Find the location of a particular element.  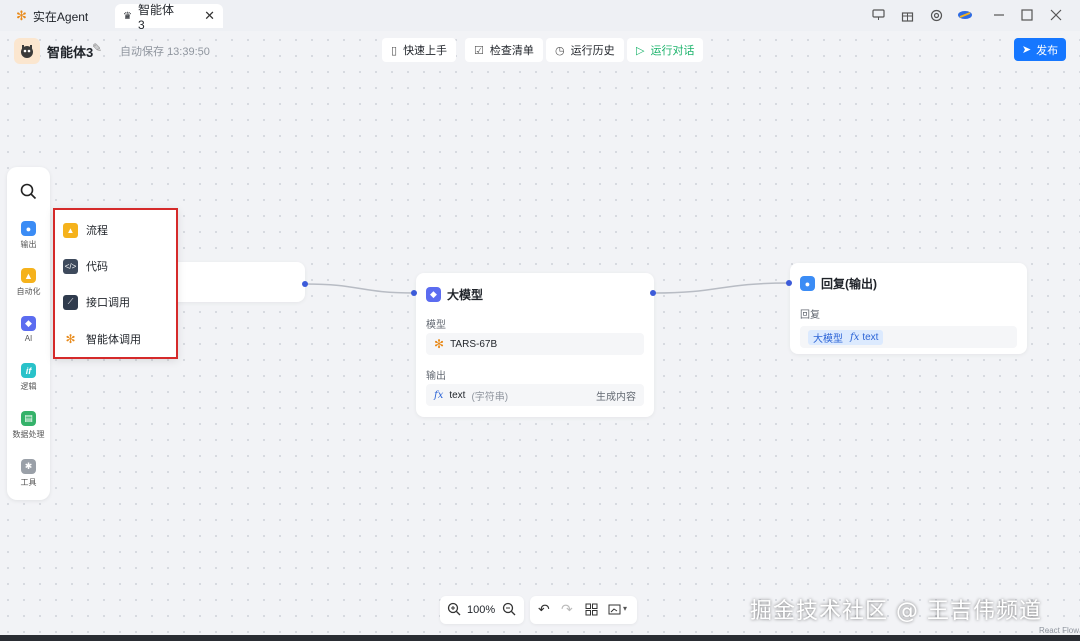

toolbox-logic: if 逻辑 is located at coordinates (28, 377).